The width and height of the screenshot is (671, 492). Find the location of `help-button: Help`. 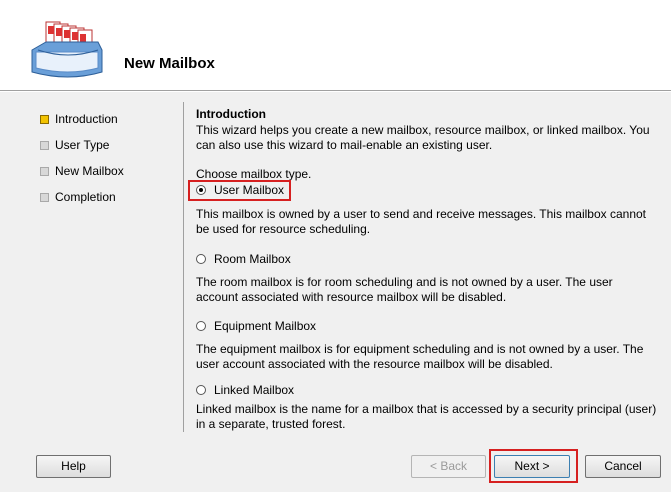

help-button: Help is located at coordinates (73, 466).